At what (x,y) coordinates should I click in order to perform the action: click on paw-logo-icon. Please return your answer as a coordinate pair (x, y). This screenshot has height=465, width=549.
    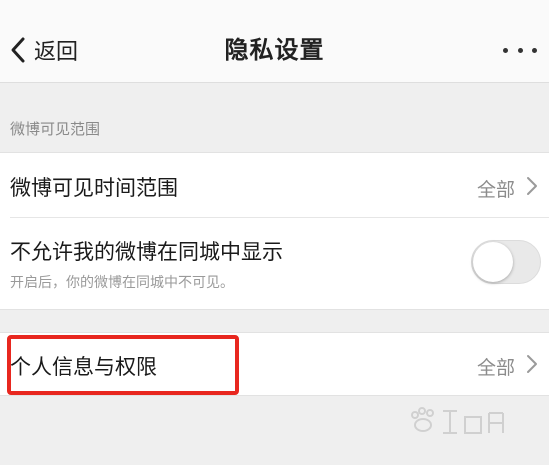
    Looking at the image, I should click on (457, 420).